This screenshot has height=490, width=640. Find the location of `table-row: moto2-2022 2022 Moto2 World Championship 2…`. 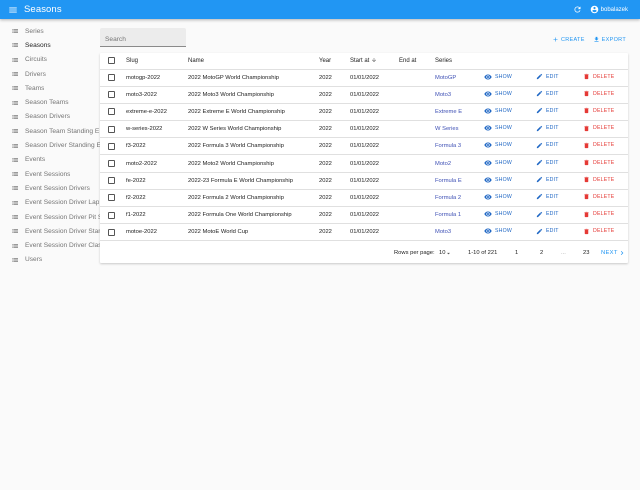

table-row: moto2-2022 2022 Moto2 World Championship 2… is located at coordinates (364, 163).